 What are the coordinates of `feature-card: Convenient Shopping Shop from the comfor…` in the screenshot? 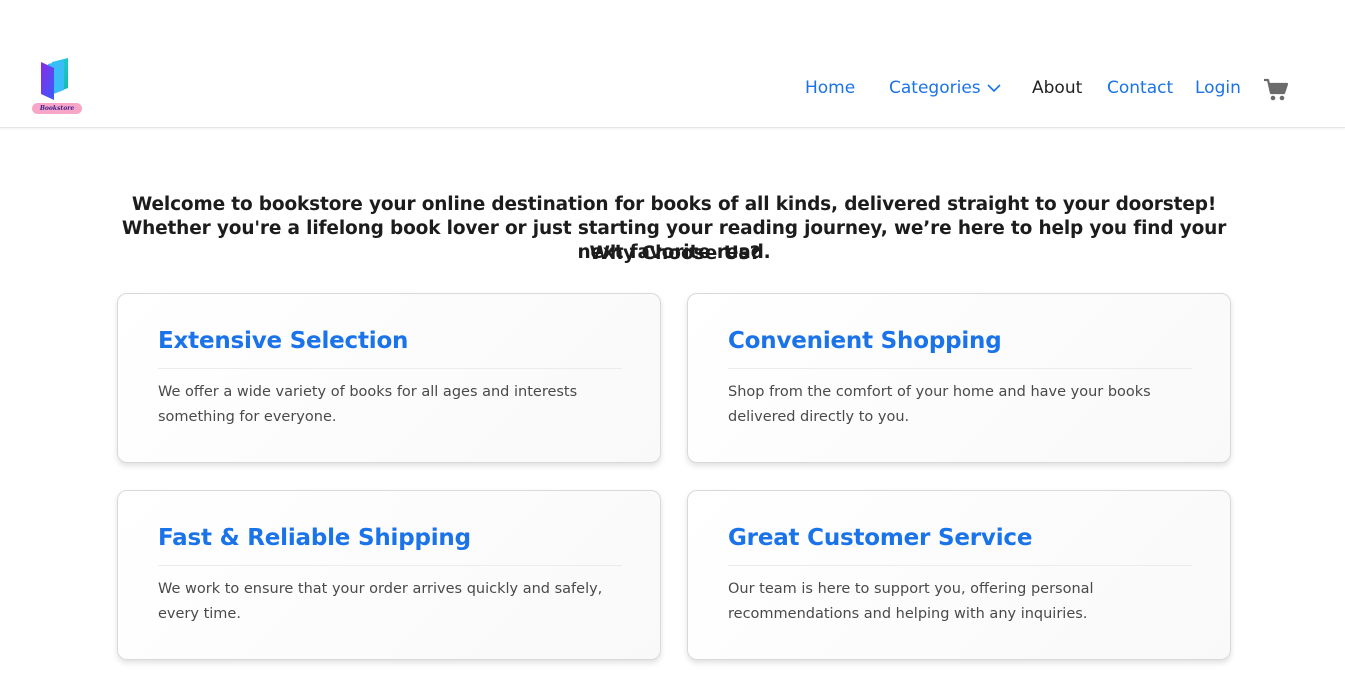 It's located at (959, 378).